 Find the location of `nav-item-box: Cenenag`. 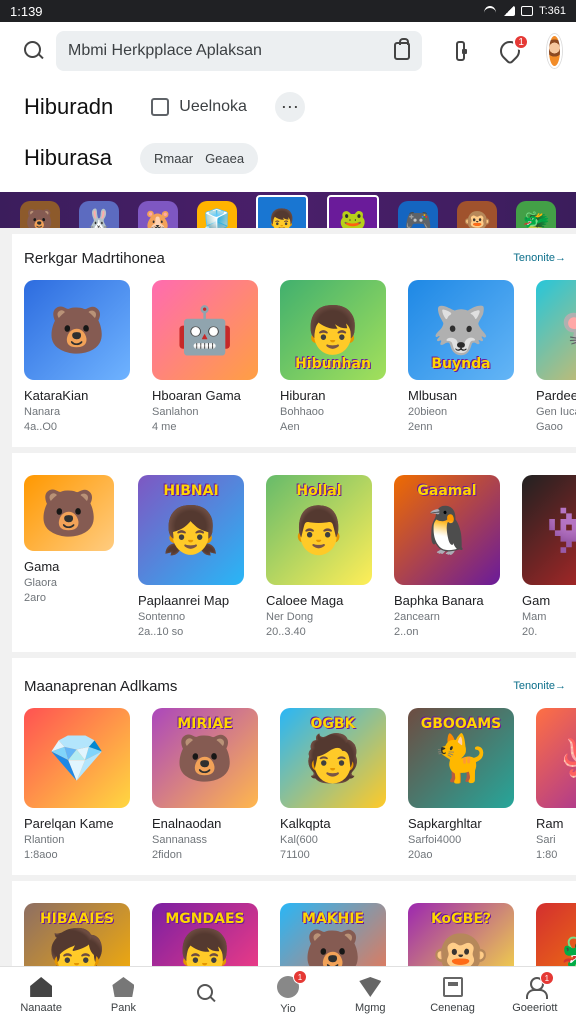

nav-item-box: Cenenag is located at coordinates (453, 995).